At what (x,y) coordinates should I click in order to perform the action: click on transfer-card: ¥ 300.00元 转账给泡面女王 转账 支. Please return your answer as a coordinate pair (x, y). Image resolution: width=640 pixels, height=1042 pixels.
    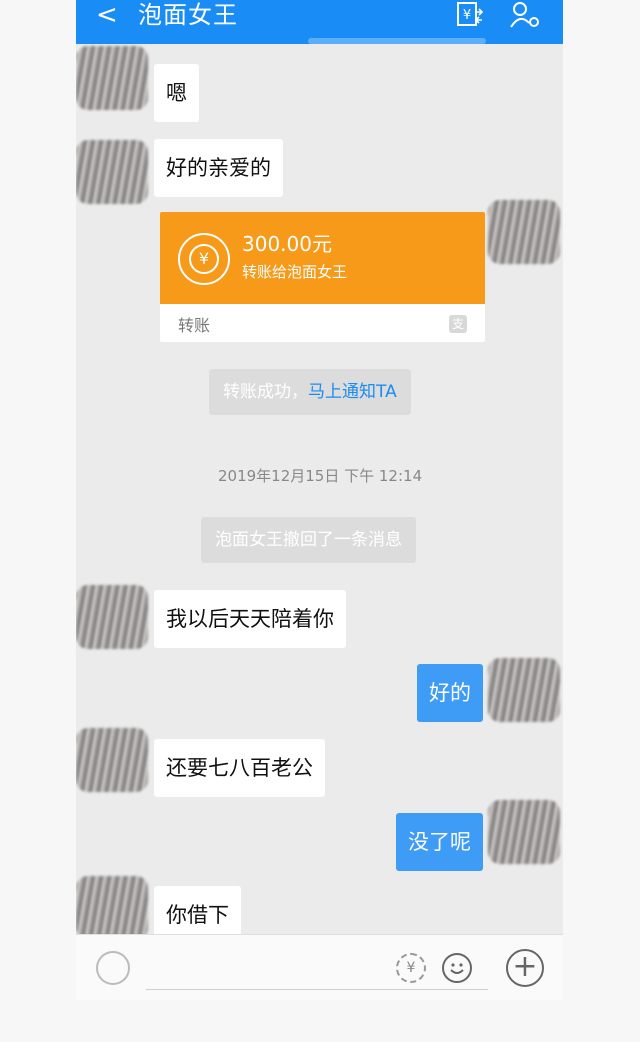
    Looking at the image, I should click on (322, 277).